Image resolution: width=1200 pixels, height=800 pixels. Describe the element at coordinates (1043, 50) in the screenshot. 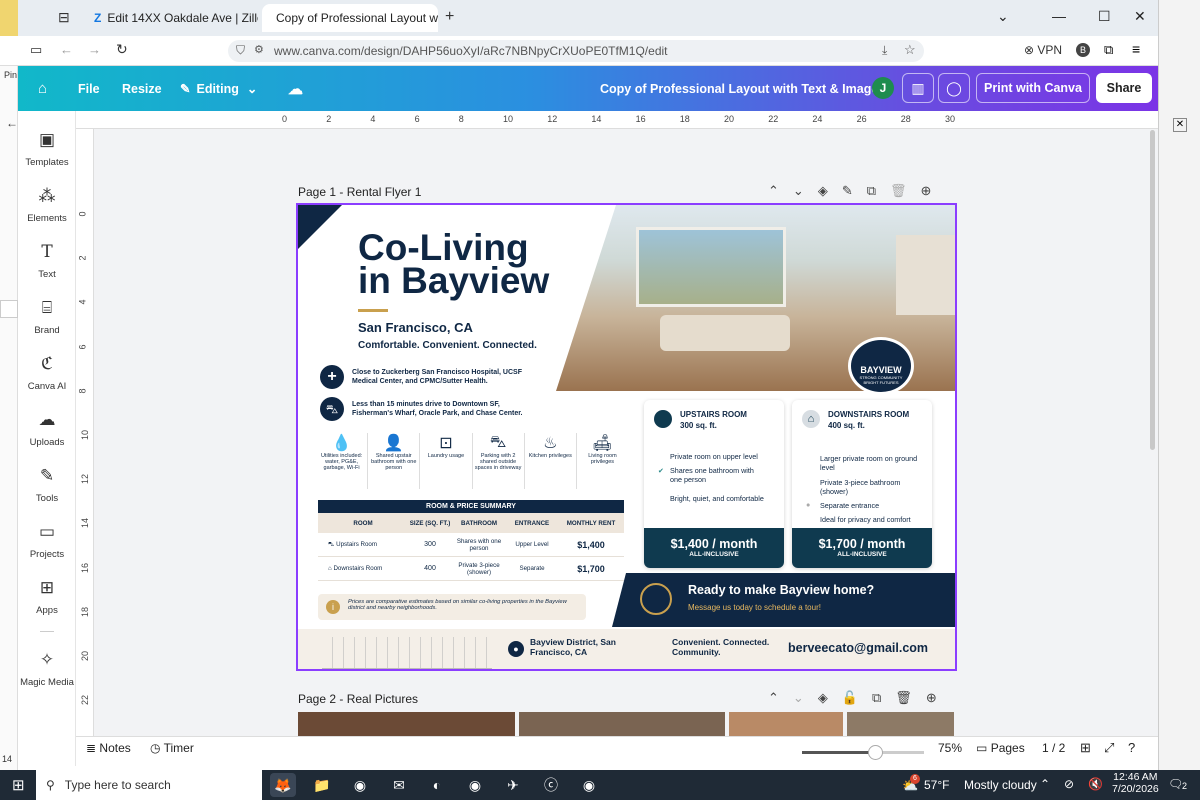

I see `vpn-button: ⊗ VPN` at that location.